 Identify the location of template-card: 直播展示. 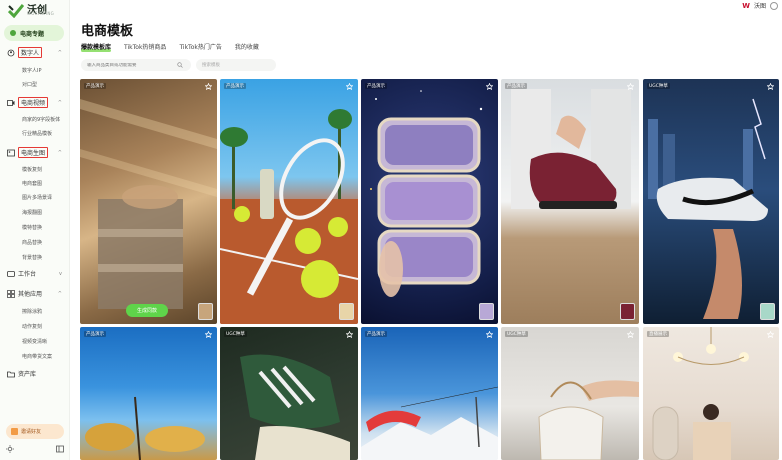
(711, 393).